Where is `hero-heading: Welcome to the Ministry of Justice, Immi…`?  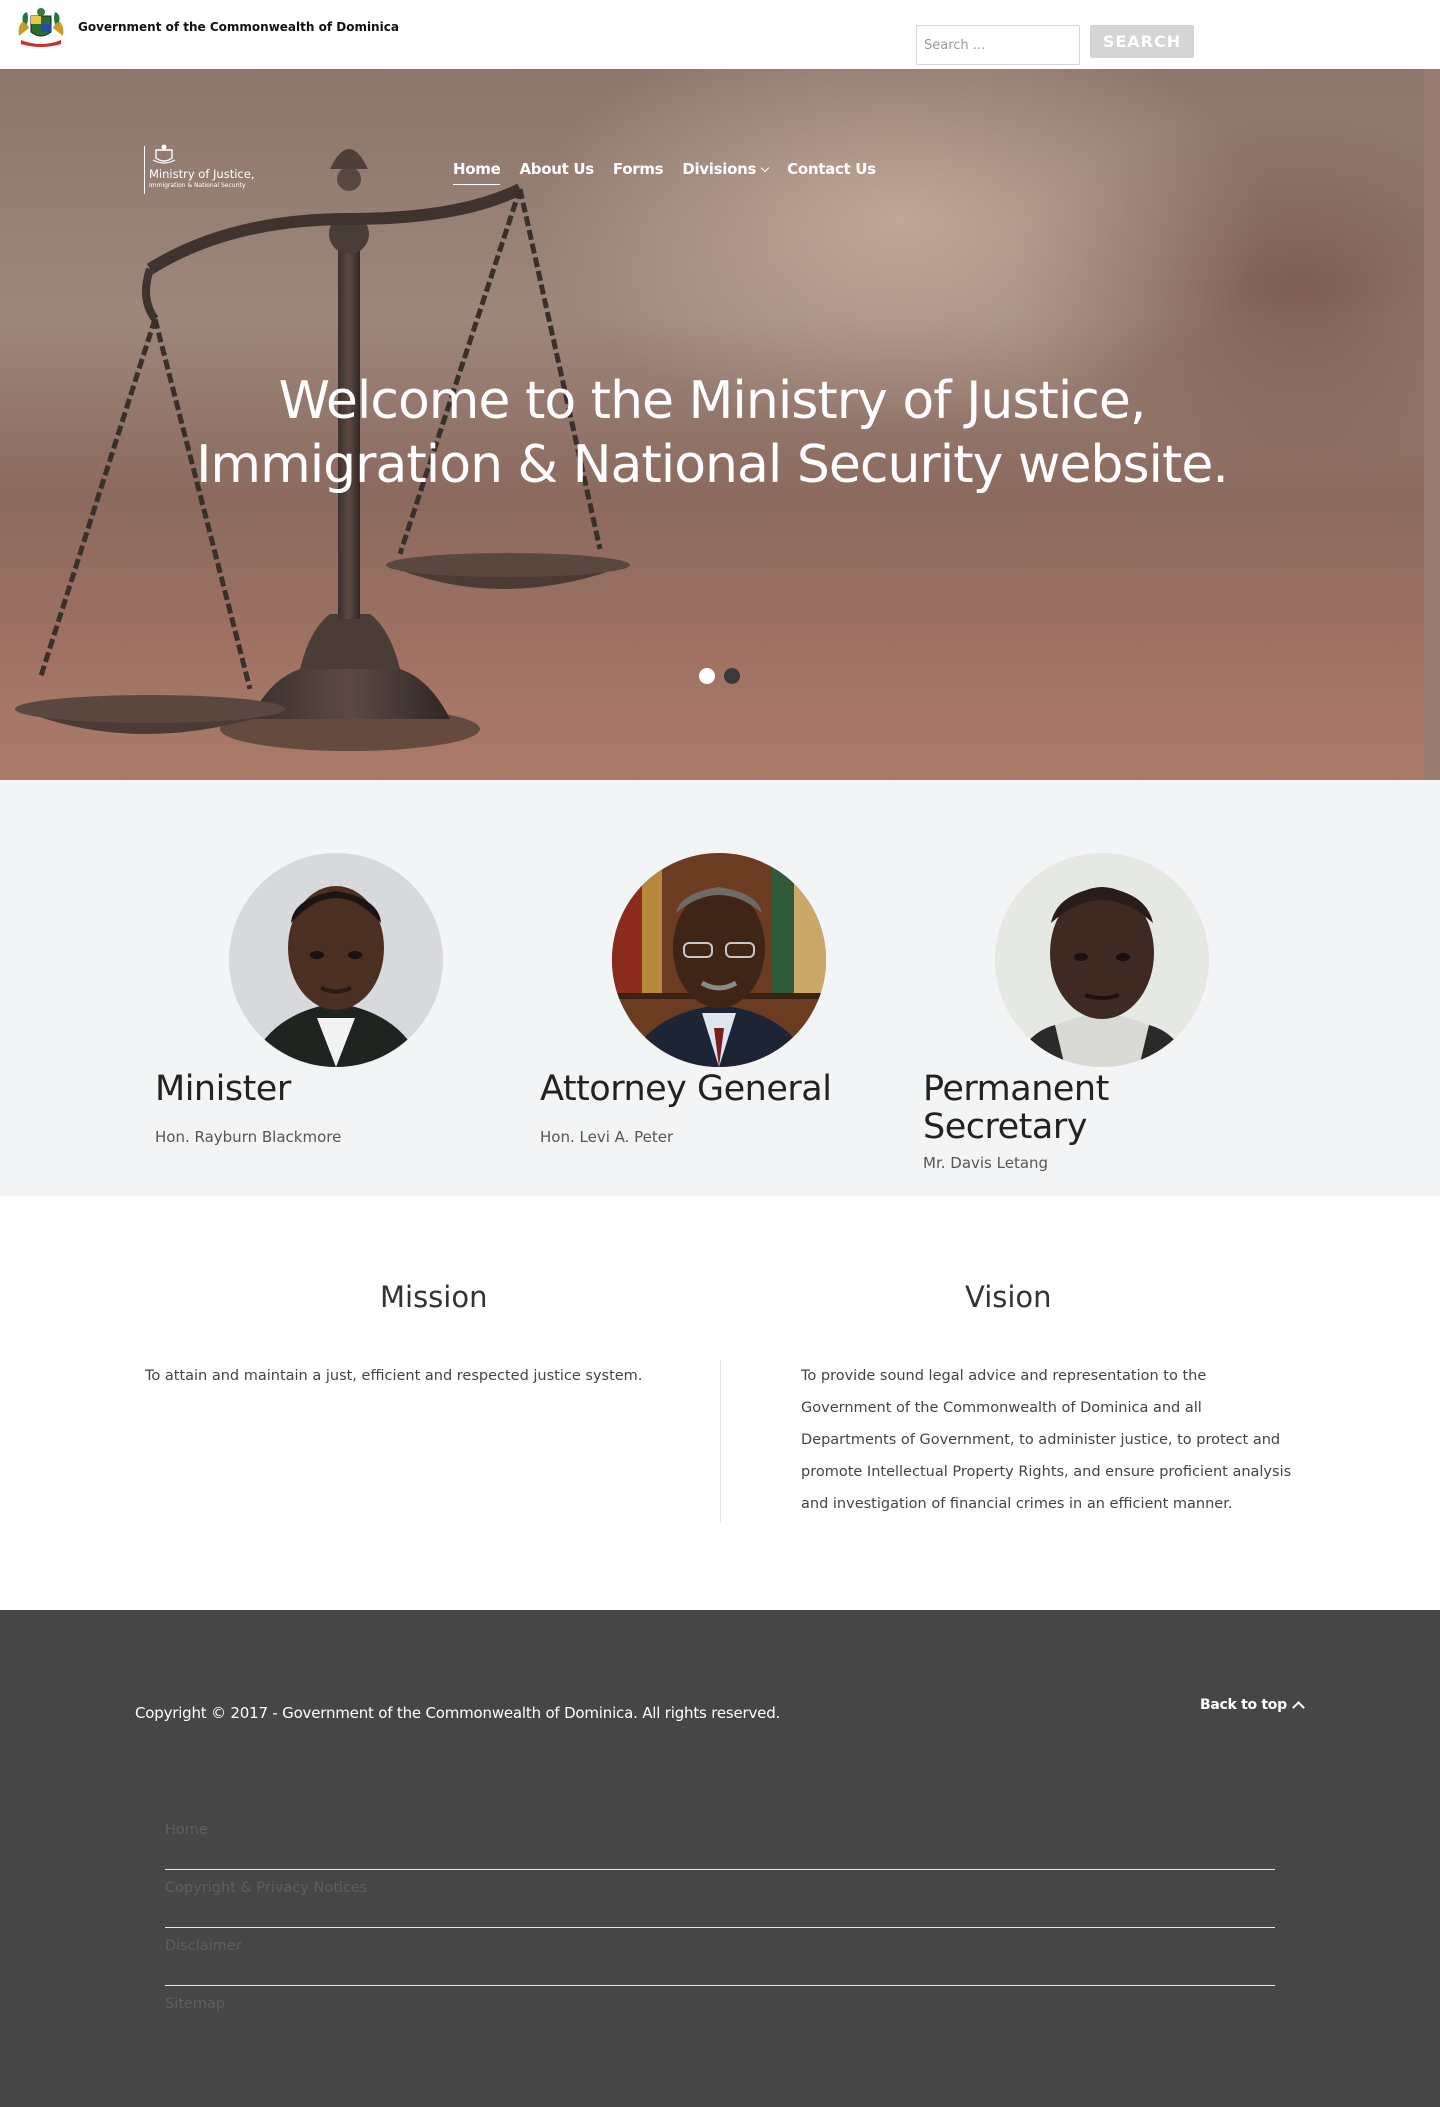 hero-heading: Welcome to the Ministry of Justice, Immi… is located at coordinates (712, 433).